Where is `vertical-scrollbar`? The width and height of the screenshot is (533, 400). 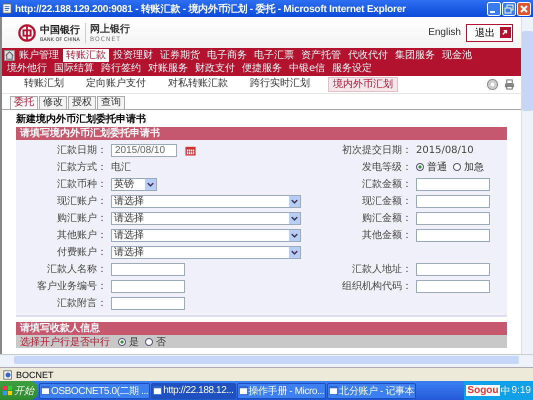
vertical-scrollbar is located at coordinates (527, 185).